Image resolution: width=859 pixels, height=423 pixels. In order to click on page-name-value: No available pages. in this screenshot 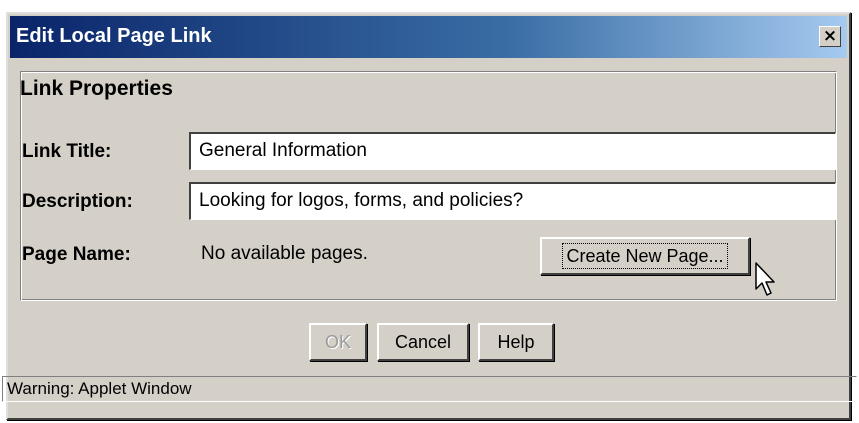, I will do `click(284, 253)`.